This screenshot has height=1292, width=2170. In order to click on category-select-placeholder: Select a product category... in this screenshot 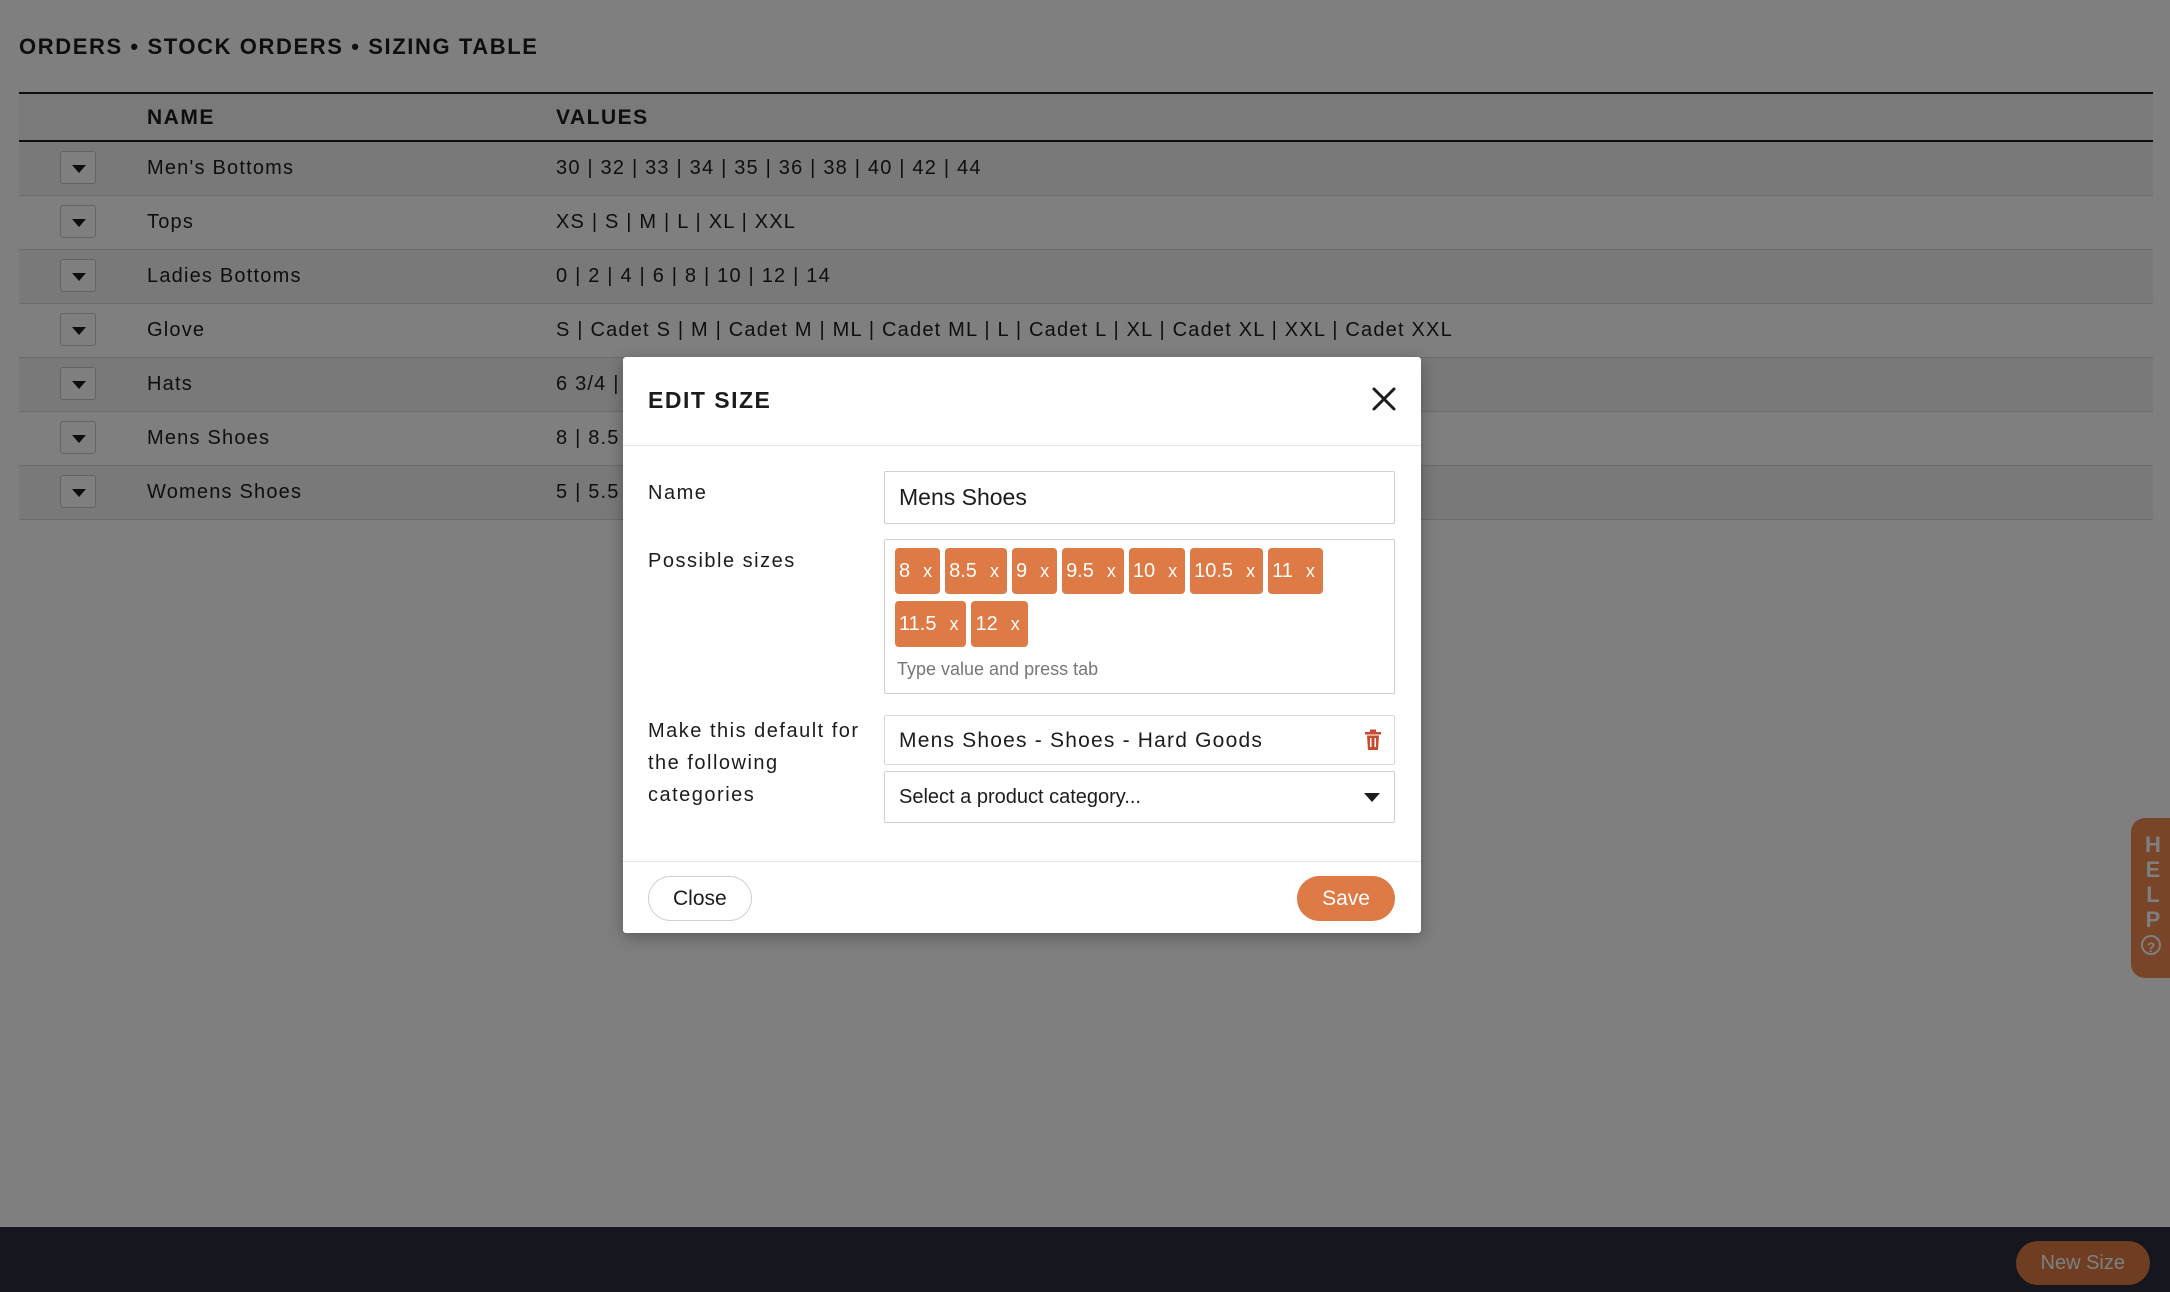, I will do `click(1020, 797)`.